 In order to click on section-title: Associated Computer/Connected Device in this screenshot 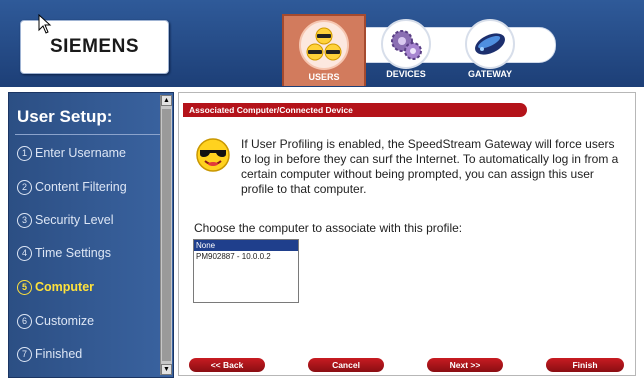, I will do `click(271, 110)`.